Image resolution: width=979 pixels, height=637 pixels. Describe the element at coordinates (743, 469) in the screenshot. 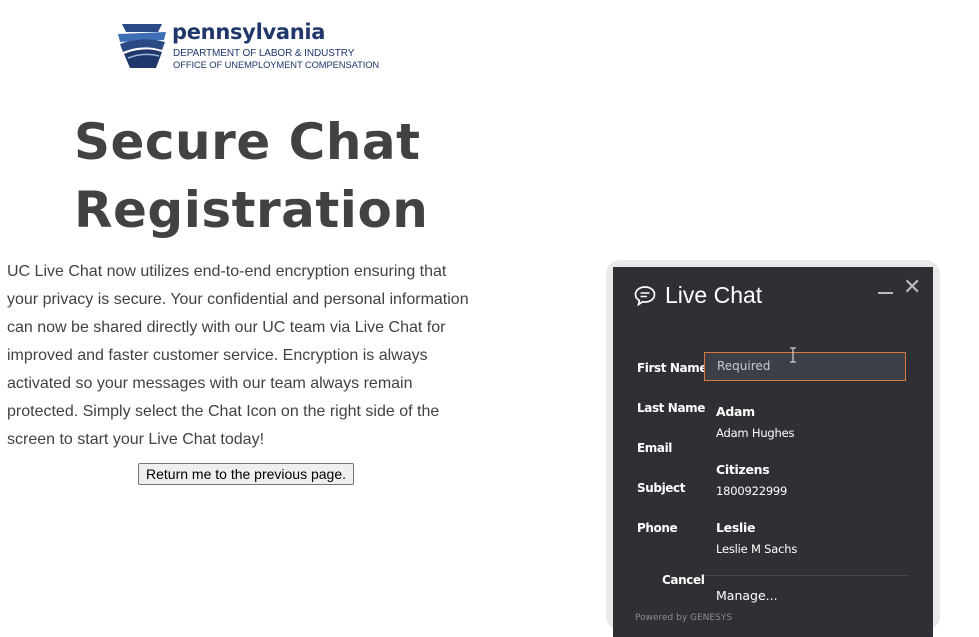

I see `suggestion-main: Citizens` at that location.